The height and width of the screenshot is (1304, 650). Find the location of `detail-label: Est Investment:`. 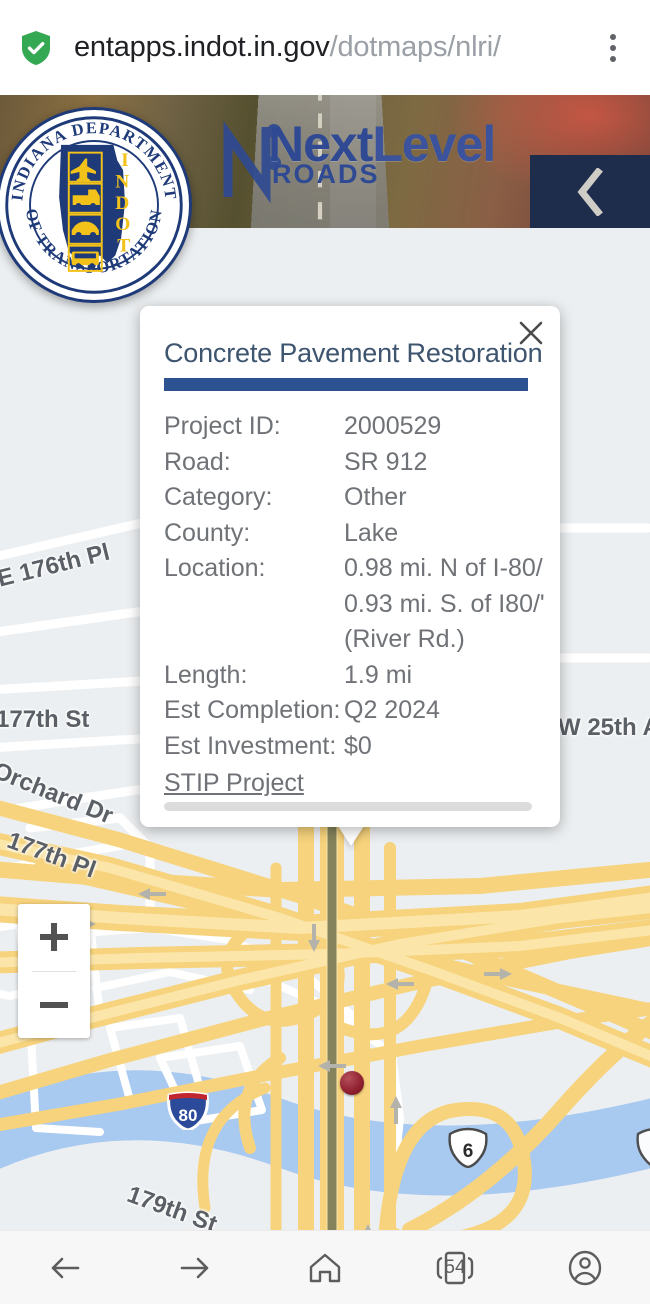

detail-label: Est Investment: is located at coordinates (250, 745).